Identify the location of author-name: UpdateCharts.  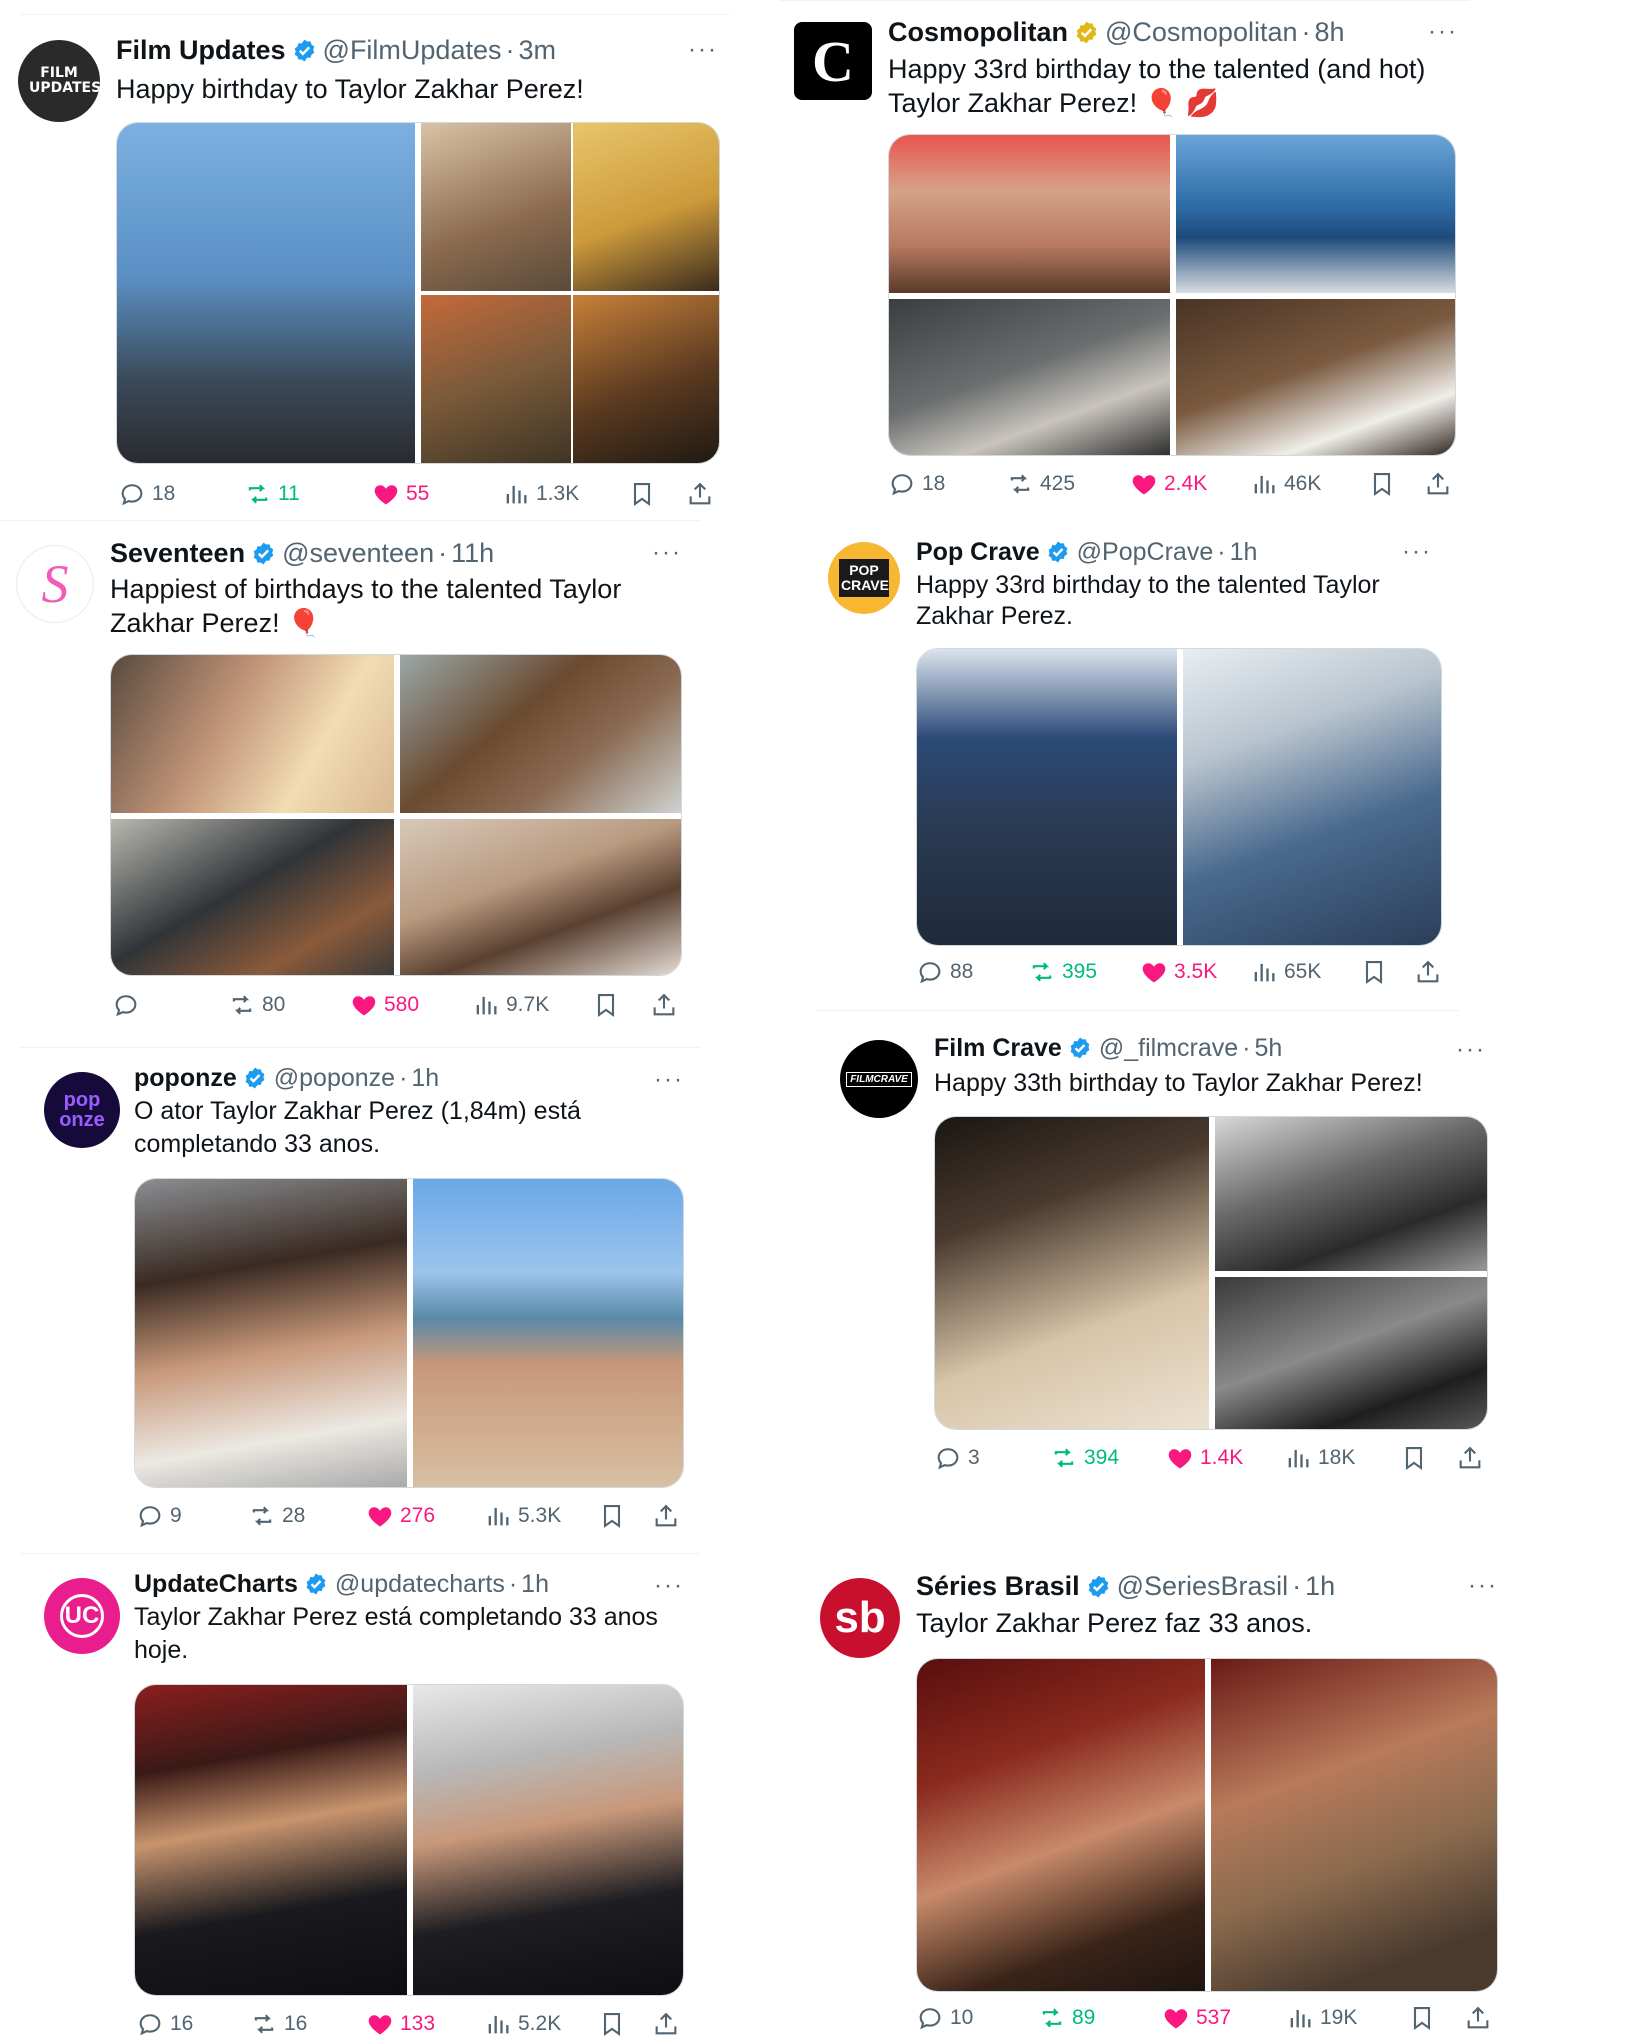
(216, 1584).